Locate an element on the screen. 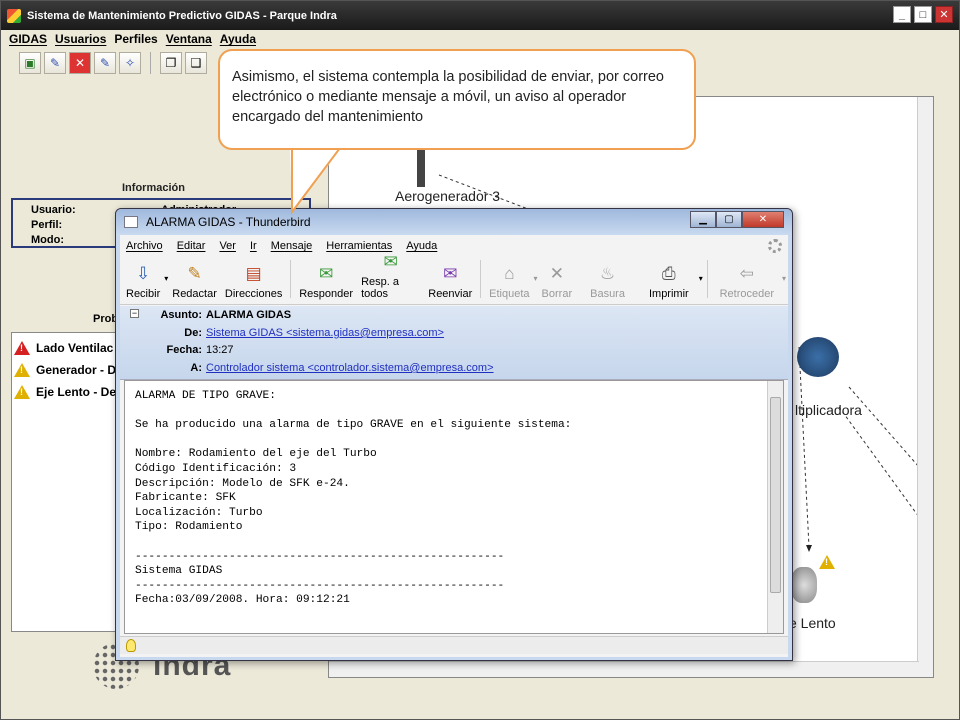 Image resolution: width=960 pixels, height=720 pixels. thunderbird-titlebar: ALARMA GIDAS - Thunderbird ▁ ▢ ✕ is located at coordinates (454, 222).